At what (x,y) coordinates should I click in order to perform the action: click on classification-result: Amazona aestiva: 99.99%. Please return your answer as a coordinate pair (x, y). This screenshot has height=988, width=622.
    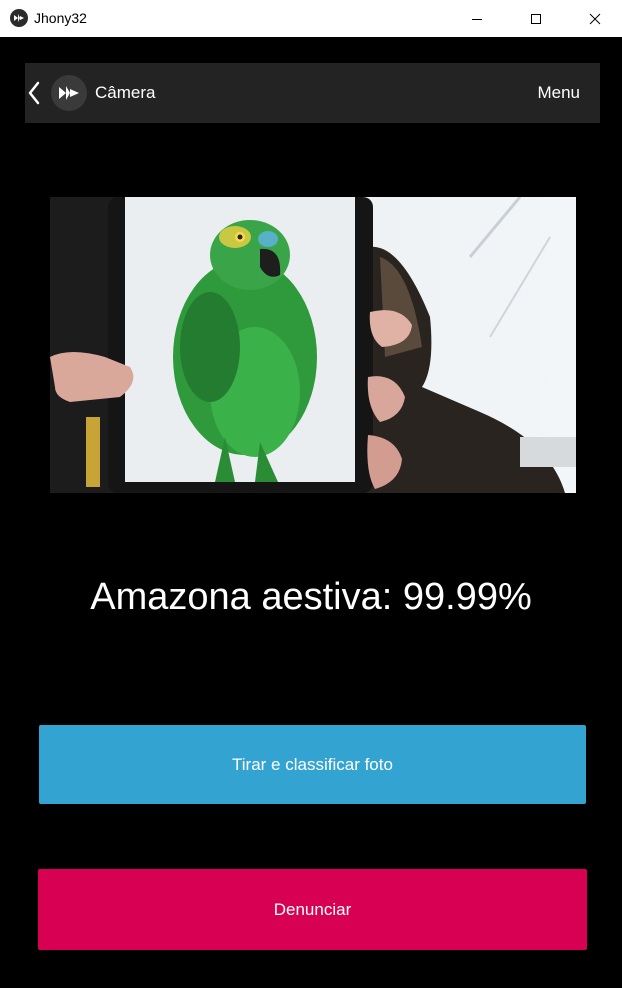
    Looking at the image, I should click on (311, 597).